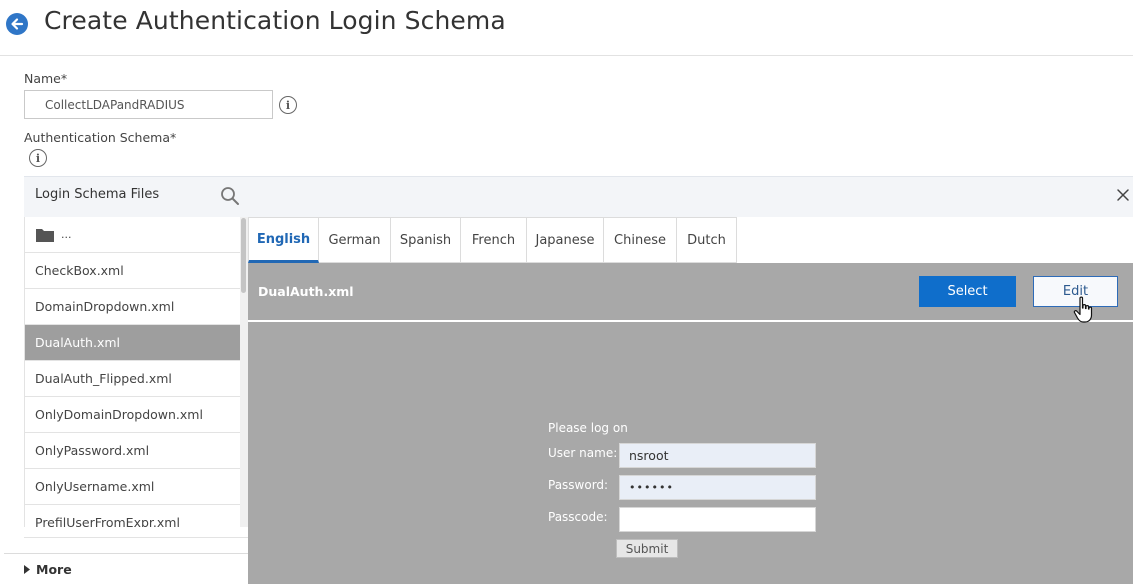 This screenshot has height=584, width=1133. Describe the element at coordinates (92, 450) in the screenshot. I see `file-item-label: OnlyPassword.xml` at that location.